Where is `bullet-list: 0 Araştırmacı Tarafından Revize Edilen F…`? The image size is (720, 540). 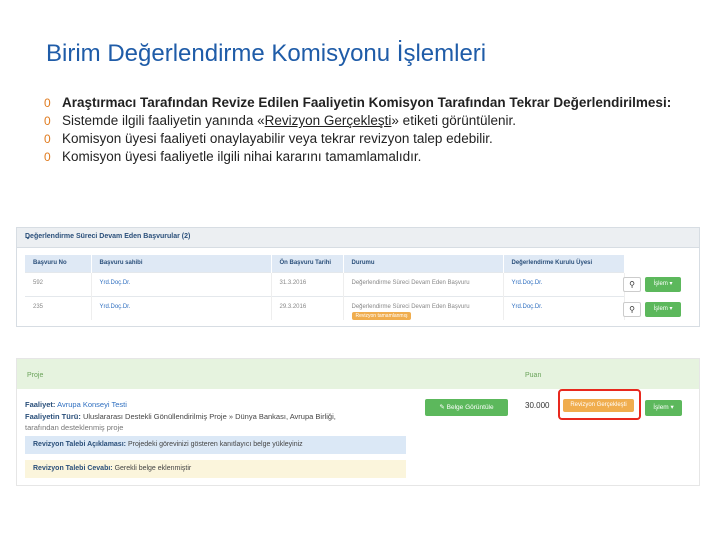 bullet-list: 0 Araştırmacı Tarafından Revize Edilen F… is located at coordinates (364, 130).